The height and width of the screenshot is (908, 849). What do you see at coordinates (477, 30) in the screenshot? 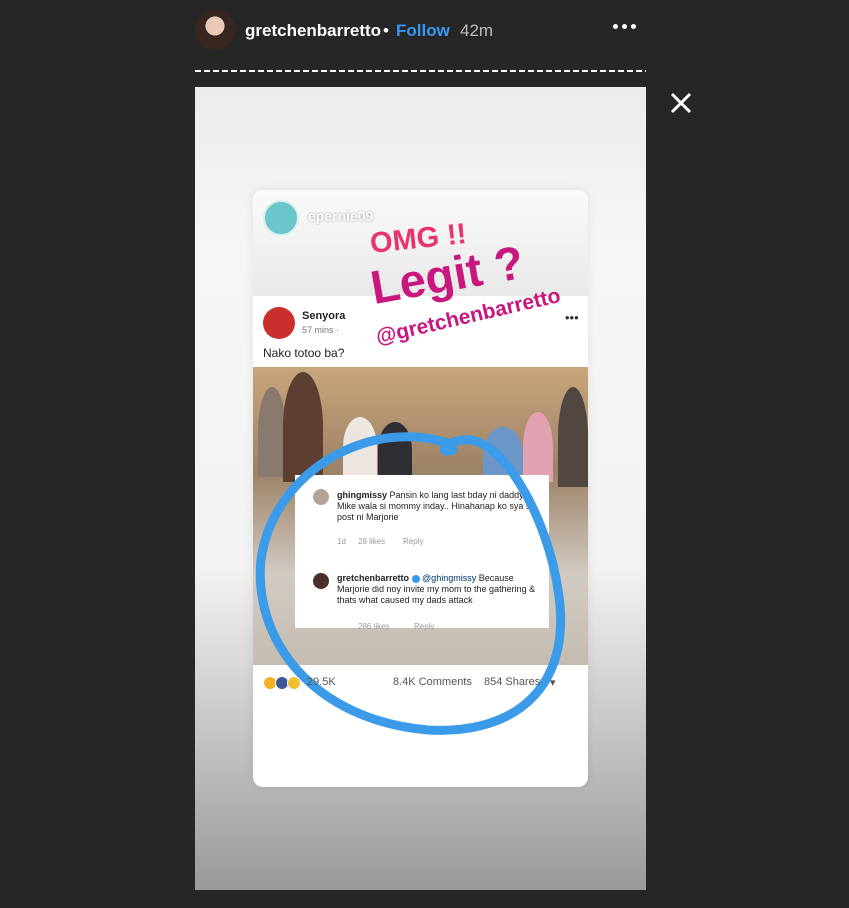
I see `post-time: 42m` at bounding box center [477, 30].